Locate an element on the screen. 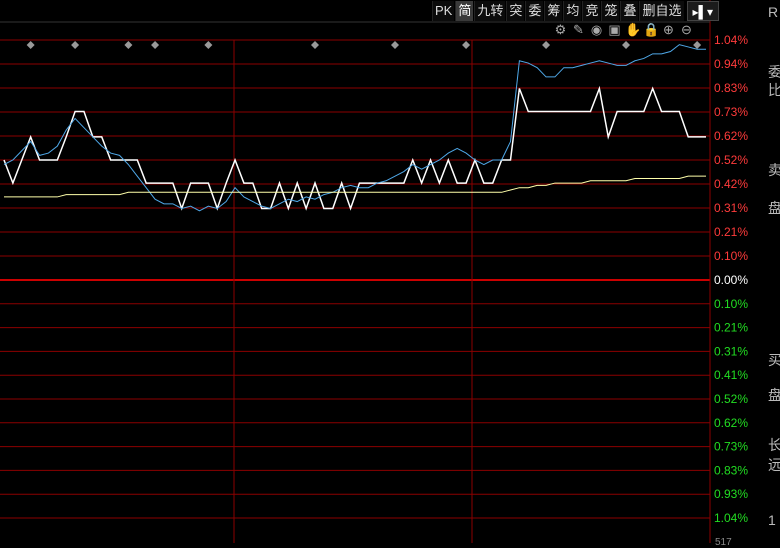 The width and height of the screenshot is (780, 548). y-tick-label: 0.94% is located at coordinates (731, 64).